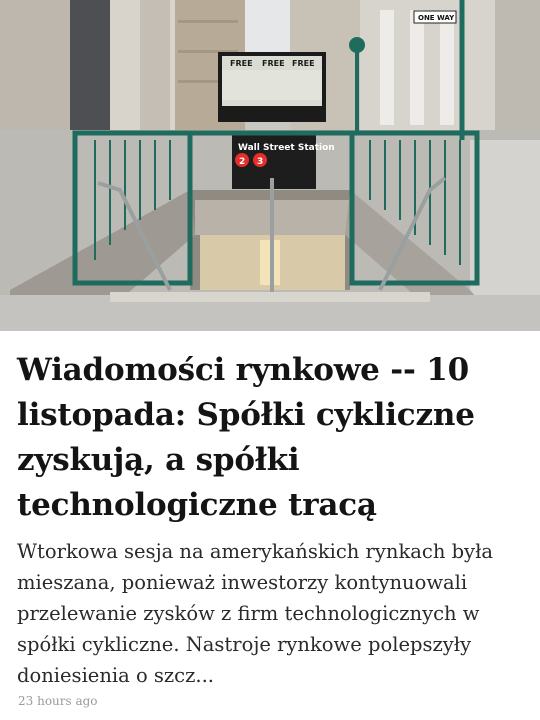 The height and width of the screenshot is (720, 540). What do you see at coordinates (58, 701) in the screenshot?
I see `article-timestamp: 23 hours ago` at bounding box center [58, 701].